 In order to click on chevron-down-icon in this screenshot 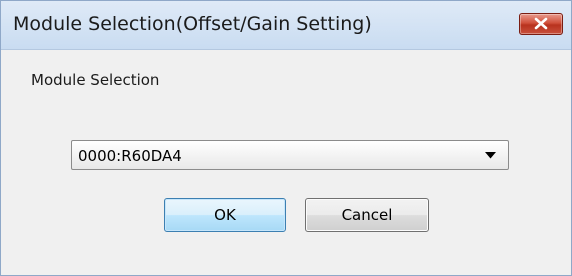, I will do `click(490, 155)`.